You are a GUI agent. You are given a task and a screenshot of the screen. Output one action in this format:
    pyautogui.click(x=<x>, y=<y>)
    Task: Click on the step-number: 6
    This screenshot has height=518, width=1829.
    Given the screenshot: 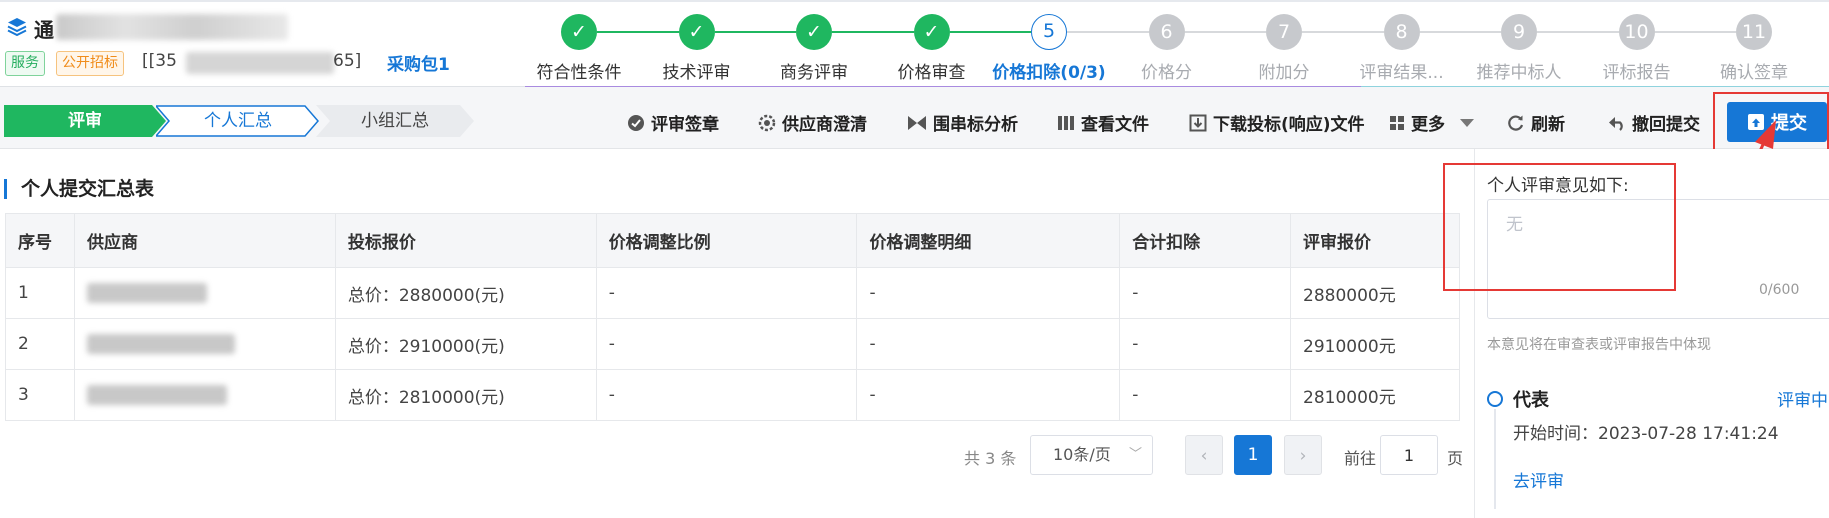 What is the action you would take?
    pyautogui.click(x=1166, y=32)
    